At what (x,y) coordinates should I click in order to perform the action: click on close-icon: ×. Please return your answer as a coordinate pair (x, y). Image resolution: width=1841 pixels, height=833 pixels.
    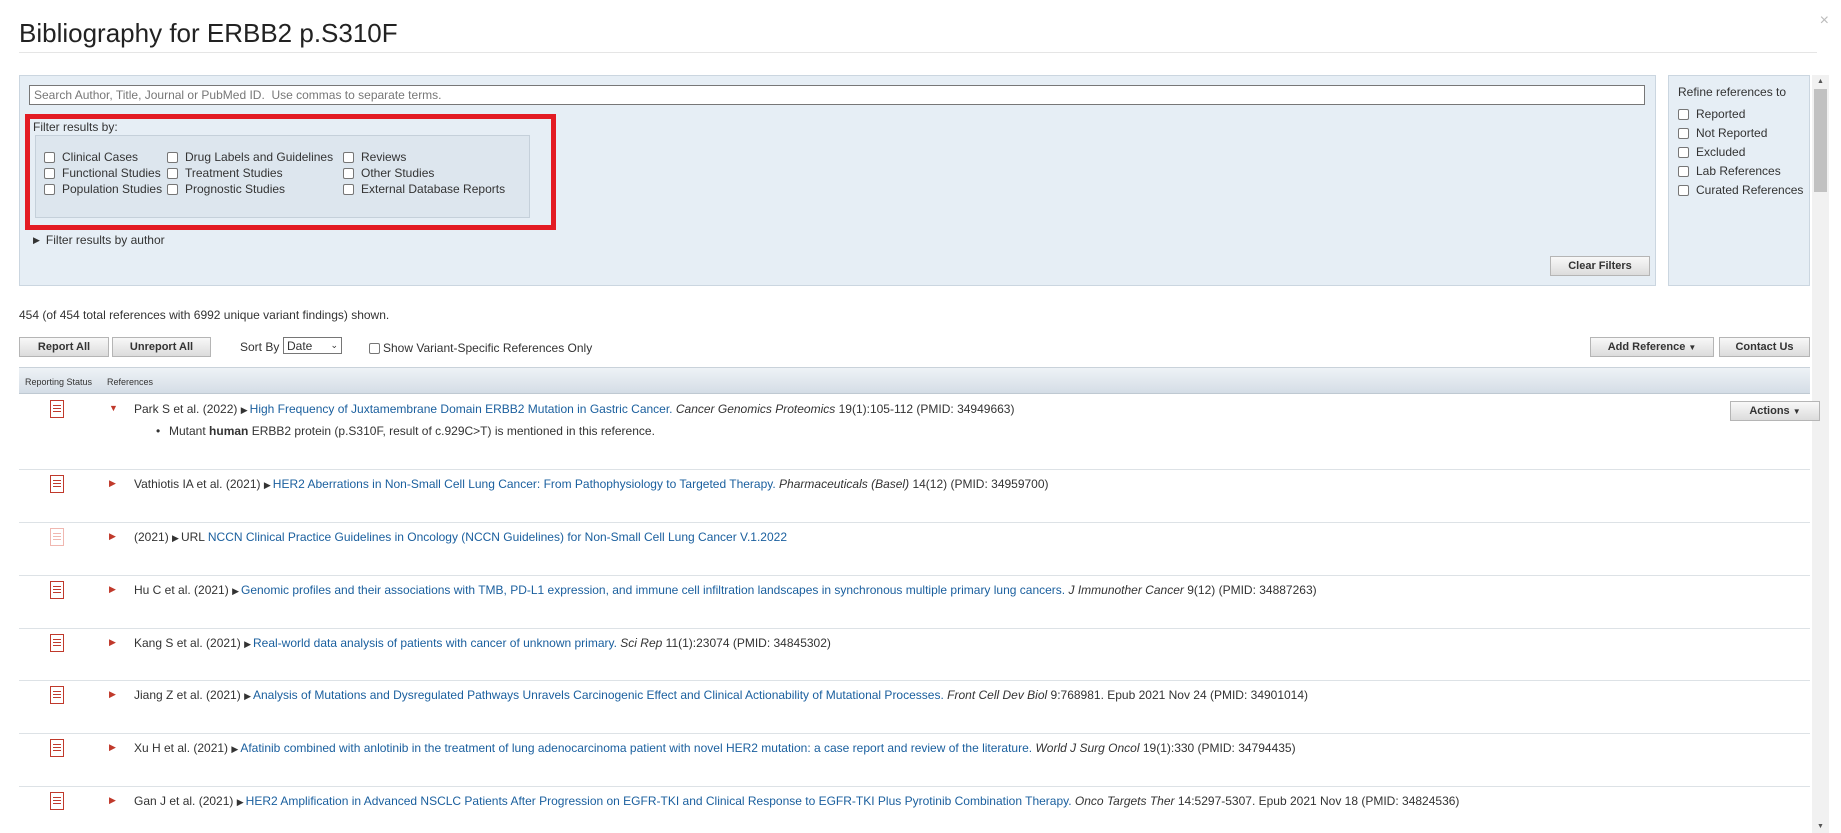
    Looking at the image, I should click on (1824, 21).